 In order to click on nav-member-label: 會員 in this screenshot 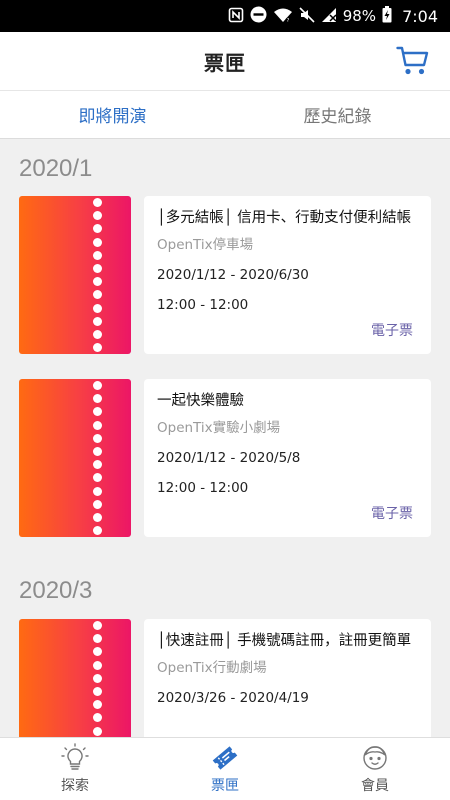, I will do `click(375, 786)`.